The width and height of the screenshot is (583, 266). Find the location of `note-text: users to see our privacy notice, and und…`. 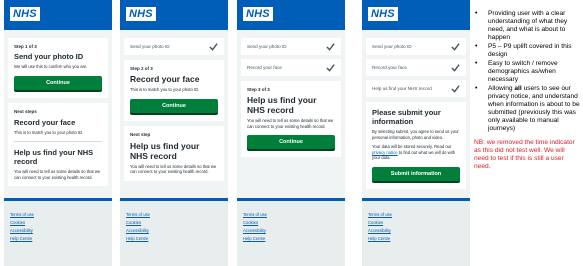

note-text: users to see our privacy notice, and und… is located at coordinates (534, 108).